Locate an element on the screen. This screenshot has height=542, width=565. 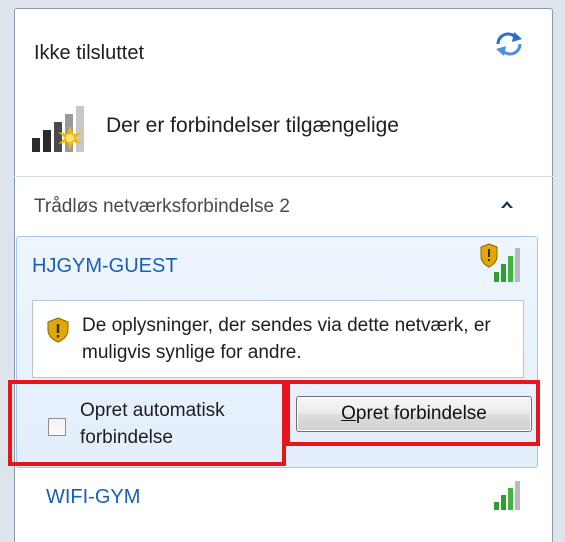
highlight-box-autoconnect is located at coordinates (147, 423).